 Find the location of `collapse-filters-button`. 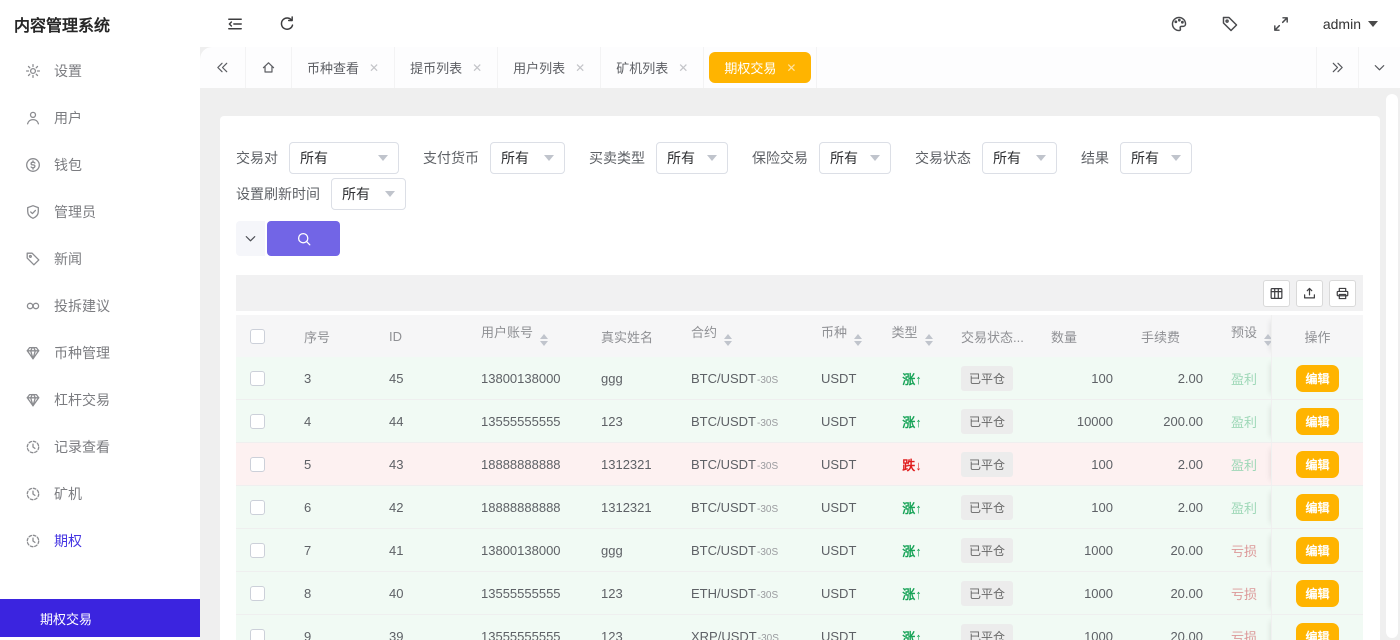

collapse-filters-button is located at coordinates (250, 238).